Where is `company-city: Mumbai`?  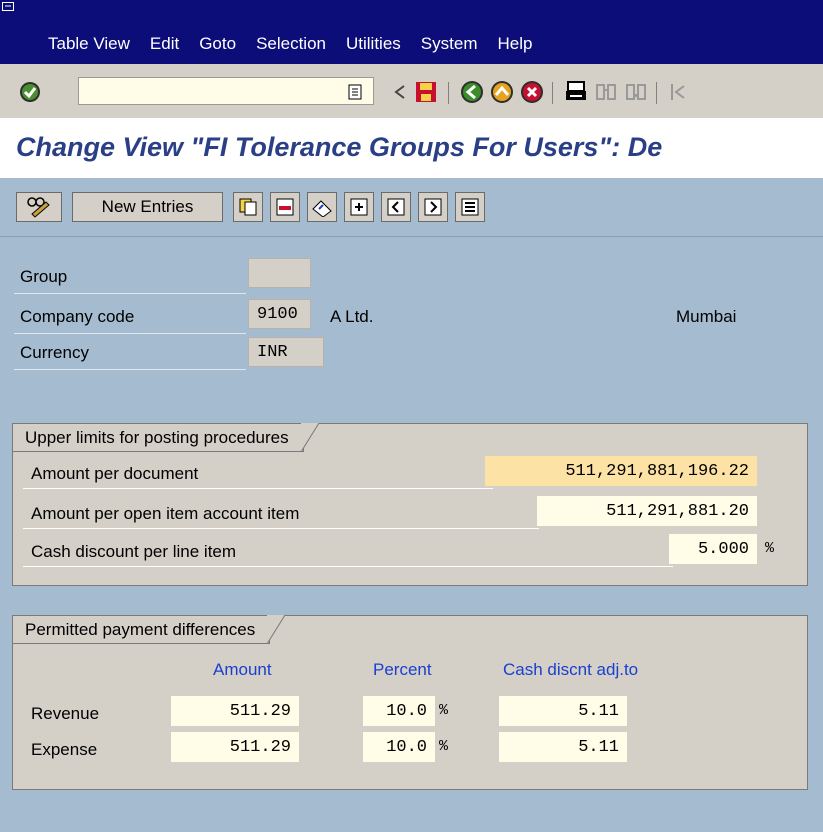
company-city: Mumbai is located at coordinates (706, 316).